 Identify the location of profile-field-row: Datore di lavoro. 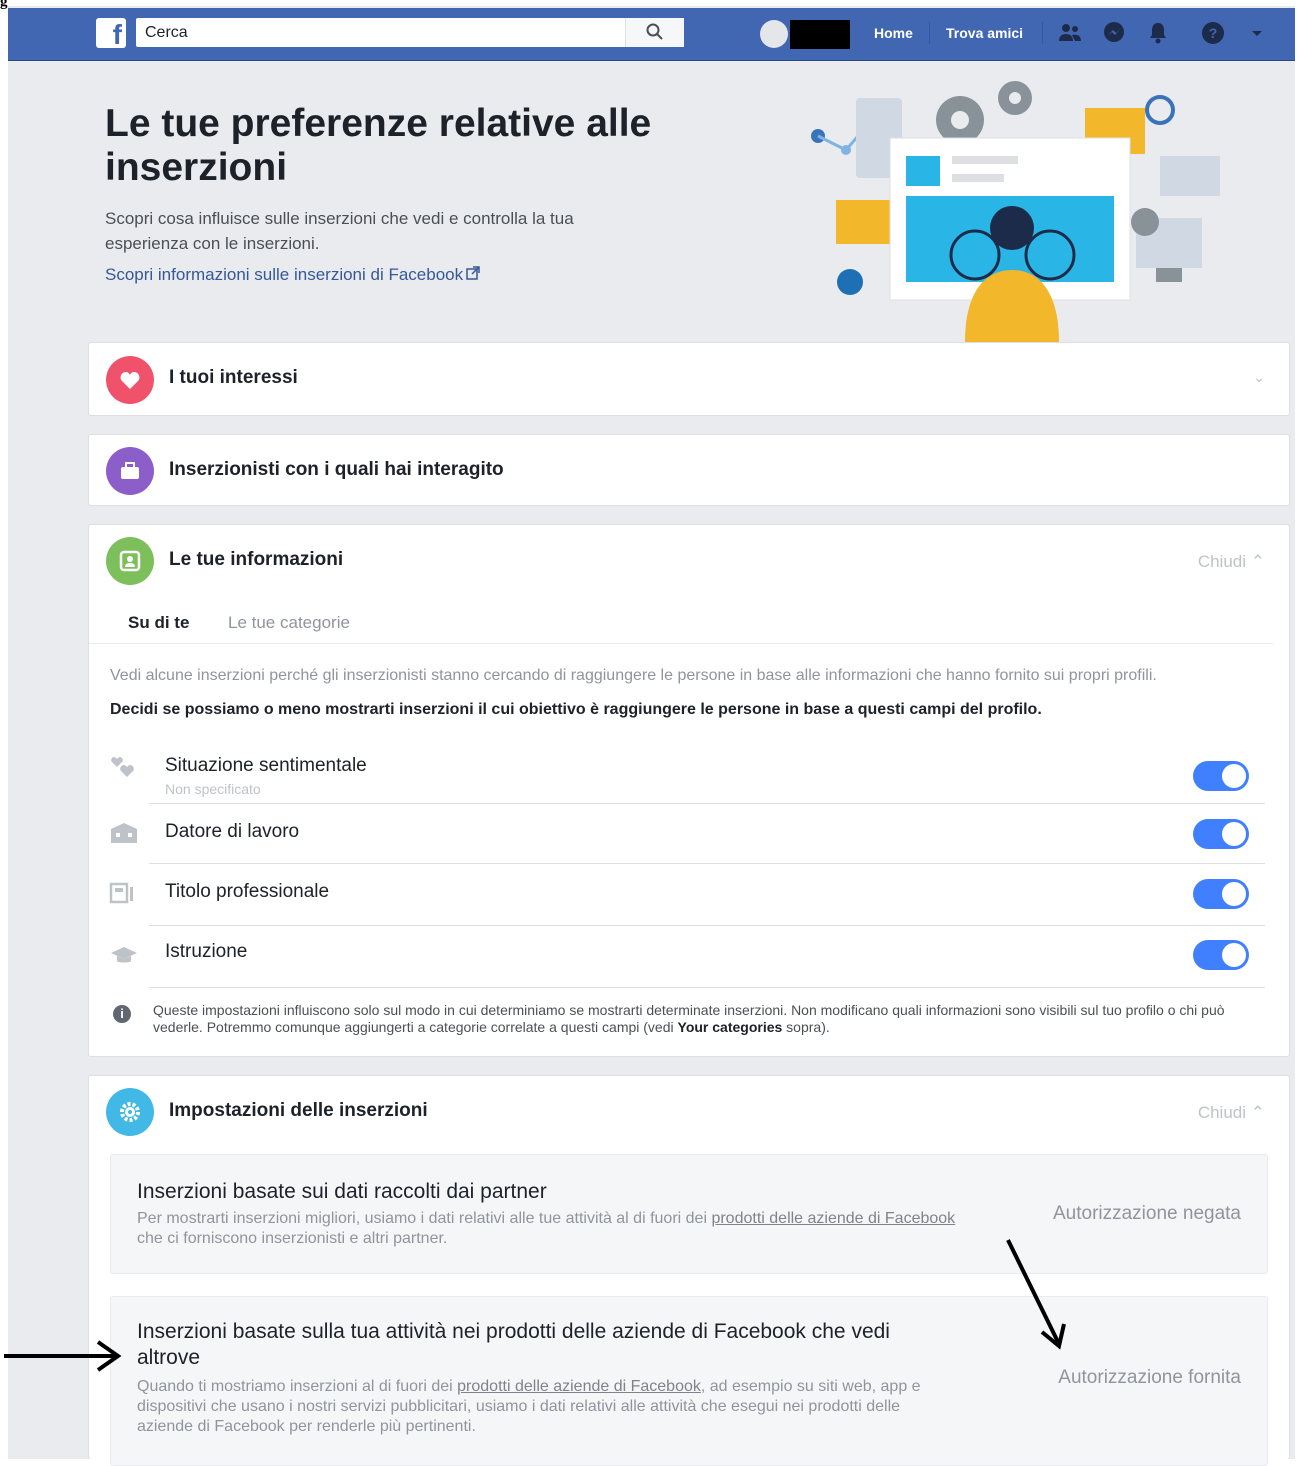
(688, 833).